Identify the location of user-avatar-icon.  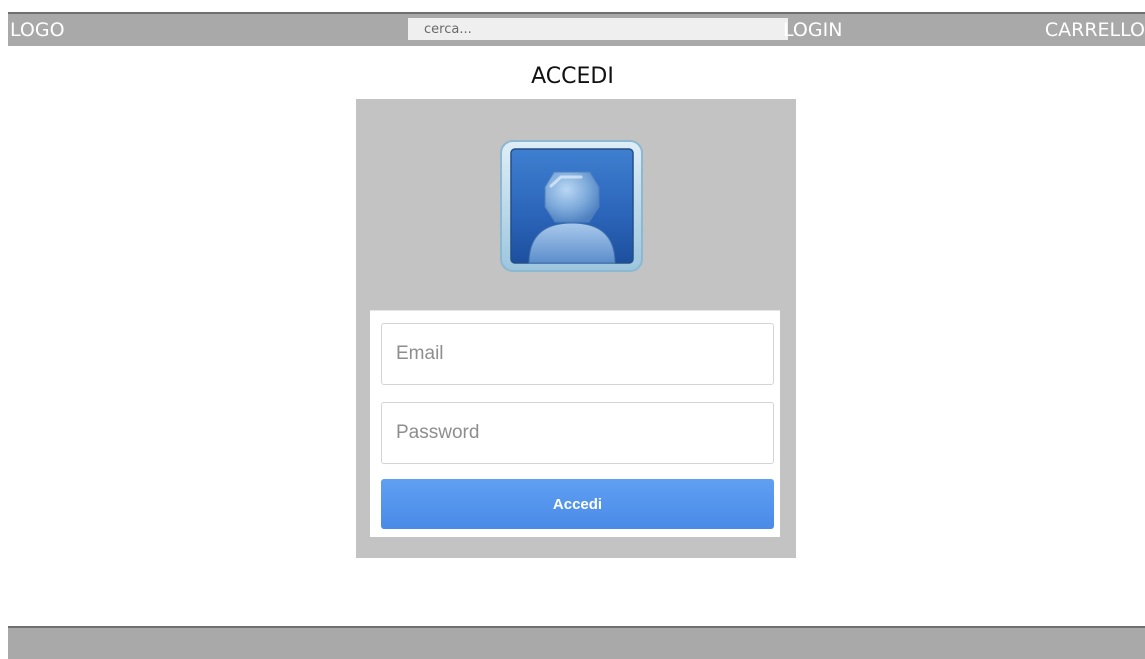
(571, 206).